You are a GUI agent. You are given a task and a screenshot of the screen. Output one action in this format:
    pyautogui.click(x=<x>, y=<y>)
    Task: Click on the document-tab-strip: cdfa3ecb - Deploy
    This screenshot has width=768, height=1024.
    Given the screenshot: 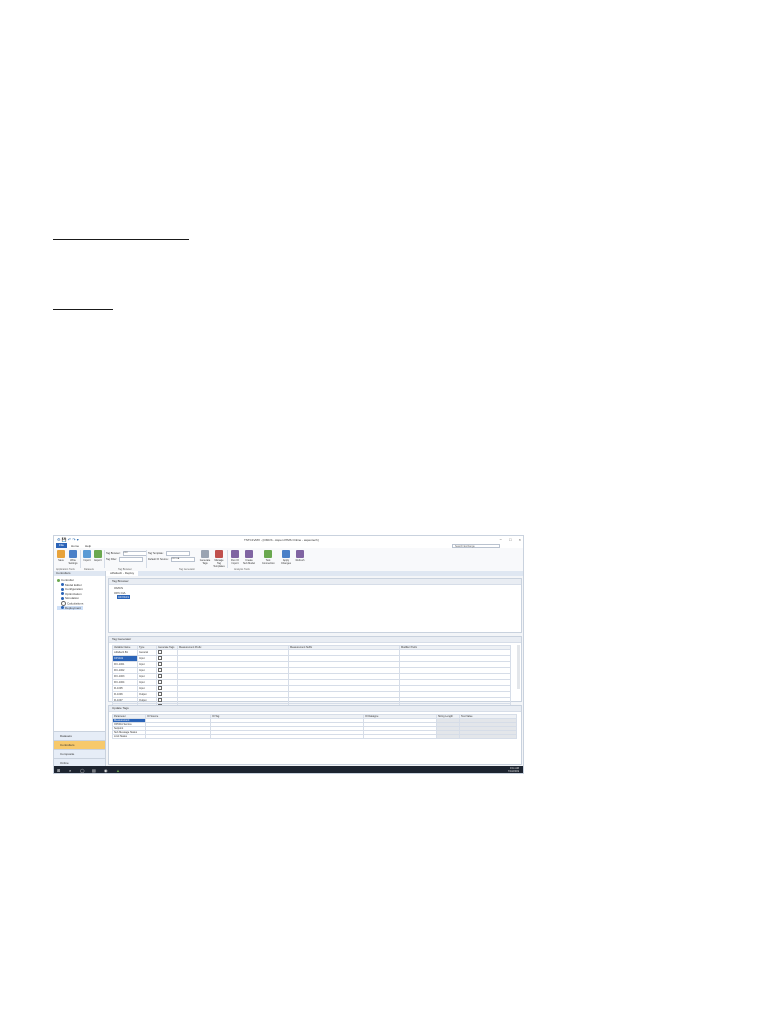 What is the action you would take?
    pyautogui.click(x=314, y=573)
    